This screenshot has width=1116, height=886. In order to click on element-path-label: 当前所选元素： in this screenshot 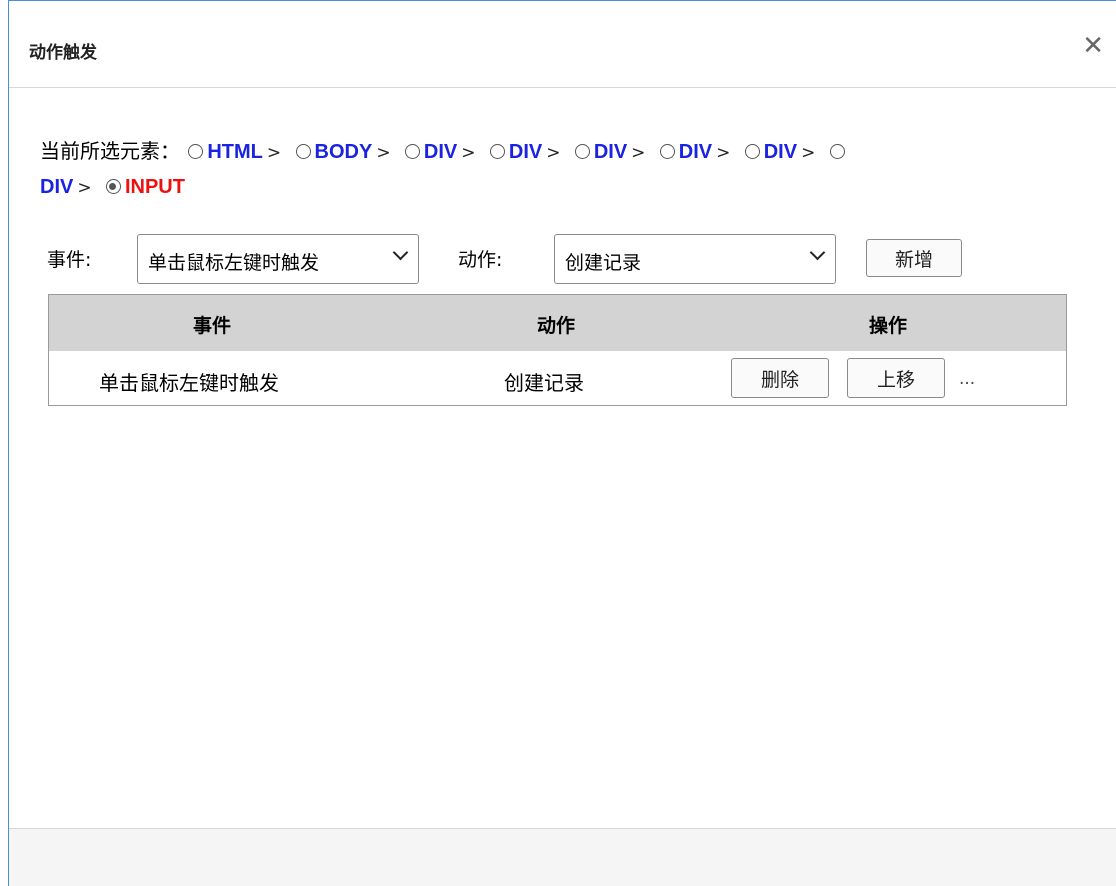, I will do `click(110, 151)`.